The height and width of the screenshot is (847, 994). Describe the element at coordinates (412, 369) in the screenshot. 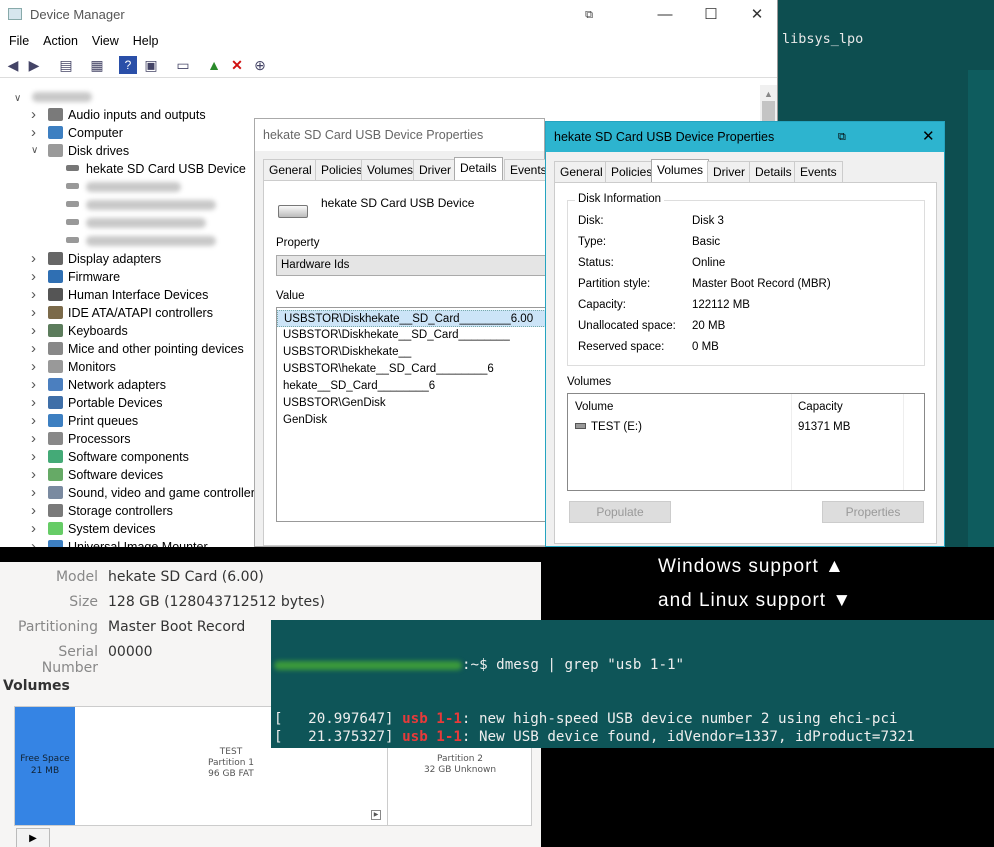

I see `value-item: USBSTOR\hekate__SD_Card________6` at that location.